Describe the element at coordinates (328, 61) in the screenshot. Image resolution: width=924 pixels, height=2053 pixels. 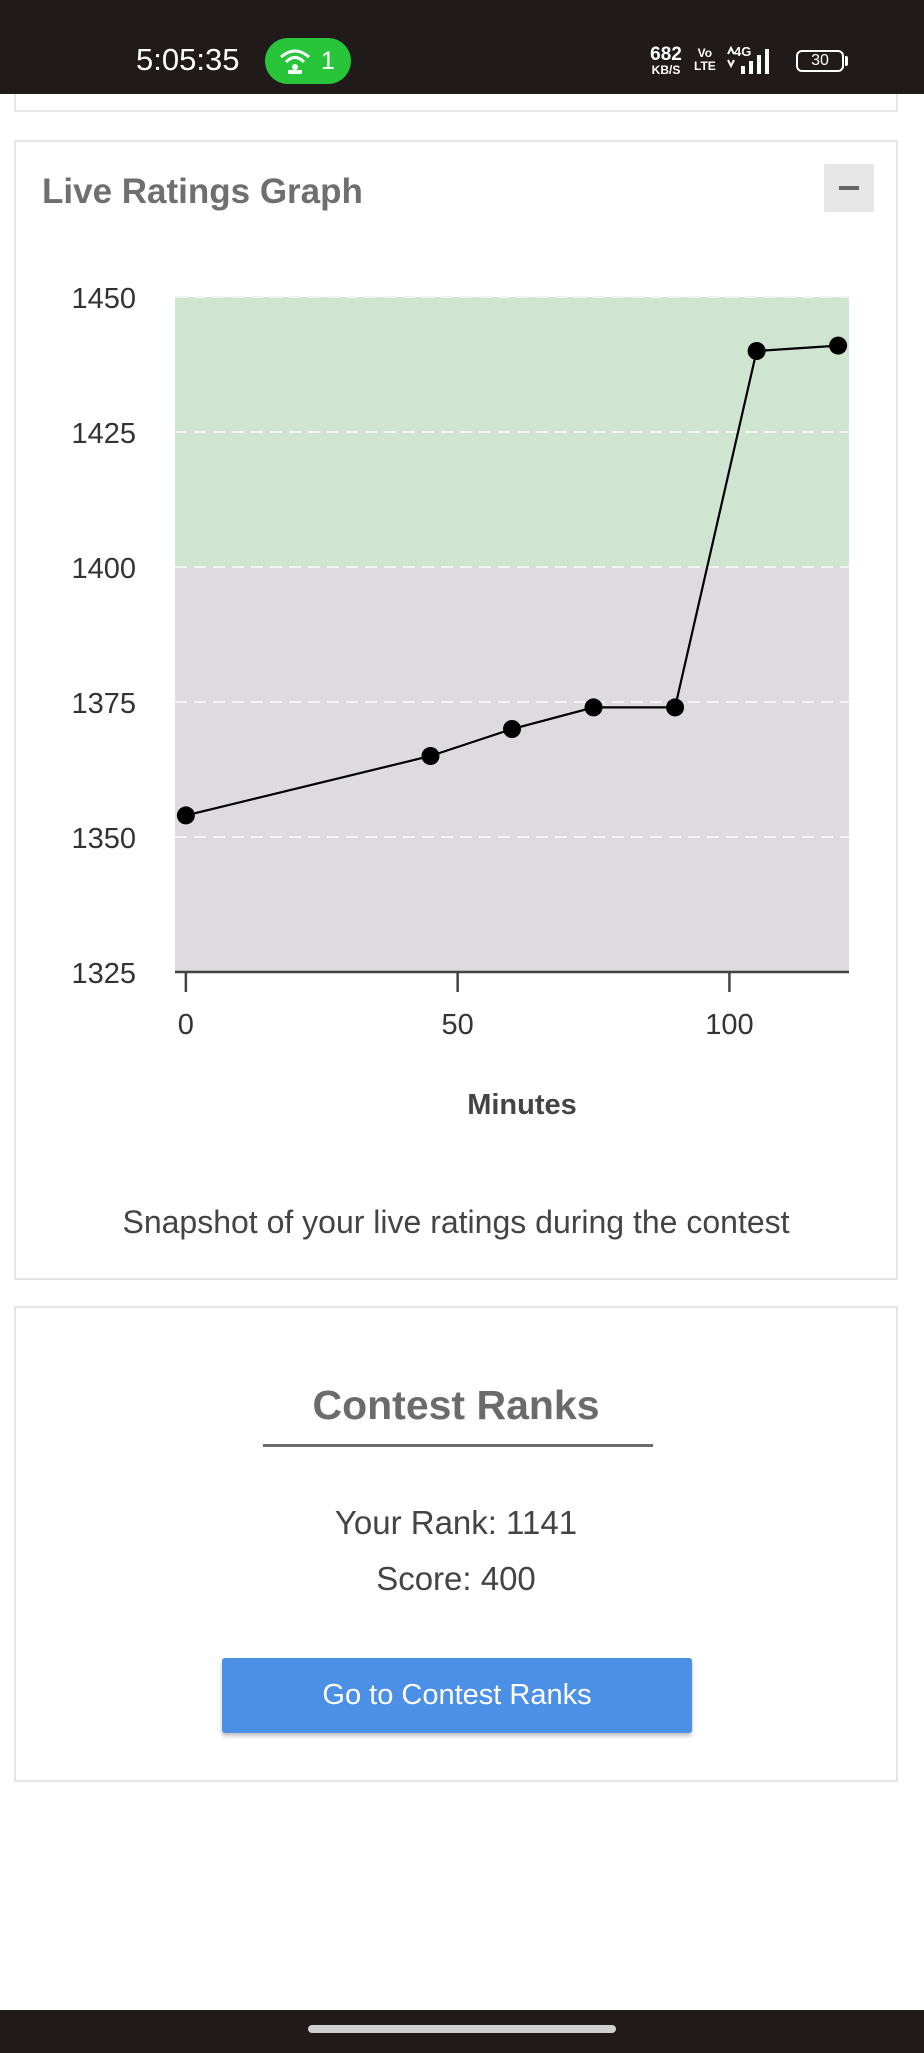
I see `hotspot-count: 1` at that location.